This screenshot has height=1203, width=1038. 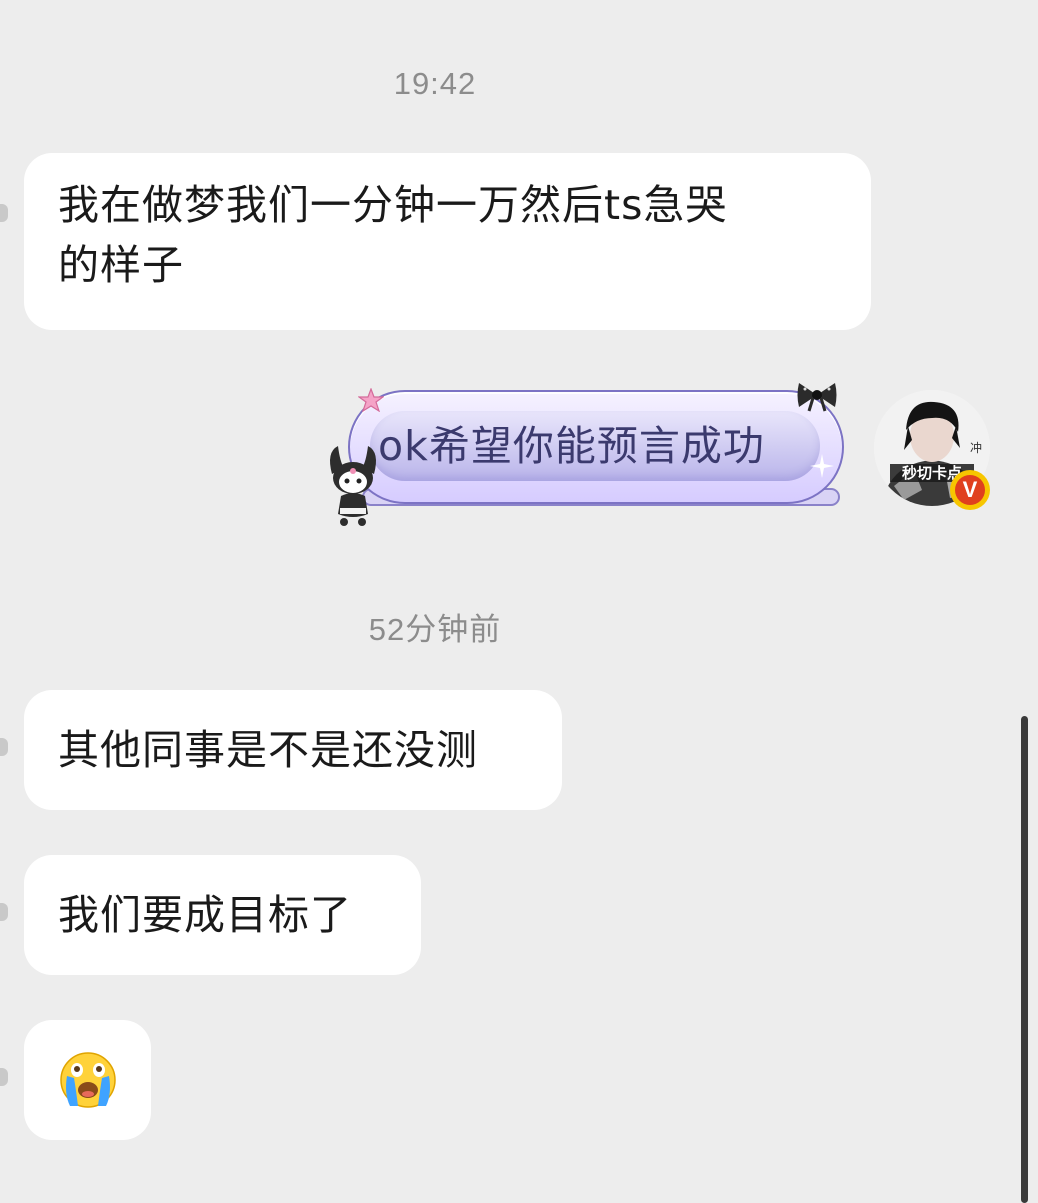 I want to click on incoming-message-bubble: 我们要成目标了, so click(x=222, y=915).